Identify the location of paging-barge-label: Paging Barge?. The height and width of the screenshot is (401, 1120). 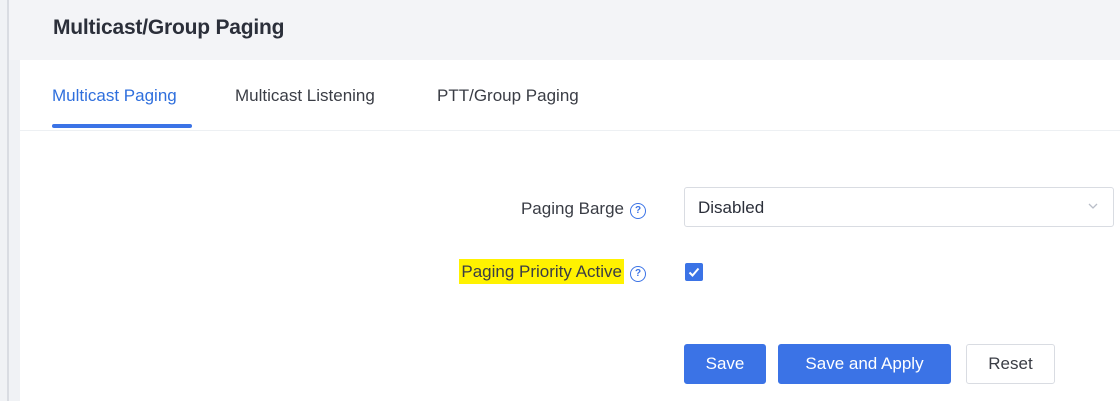
(583, 209).